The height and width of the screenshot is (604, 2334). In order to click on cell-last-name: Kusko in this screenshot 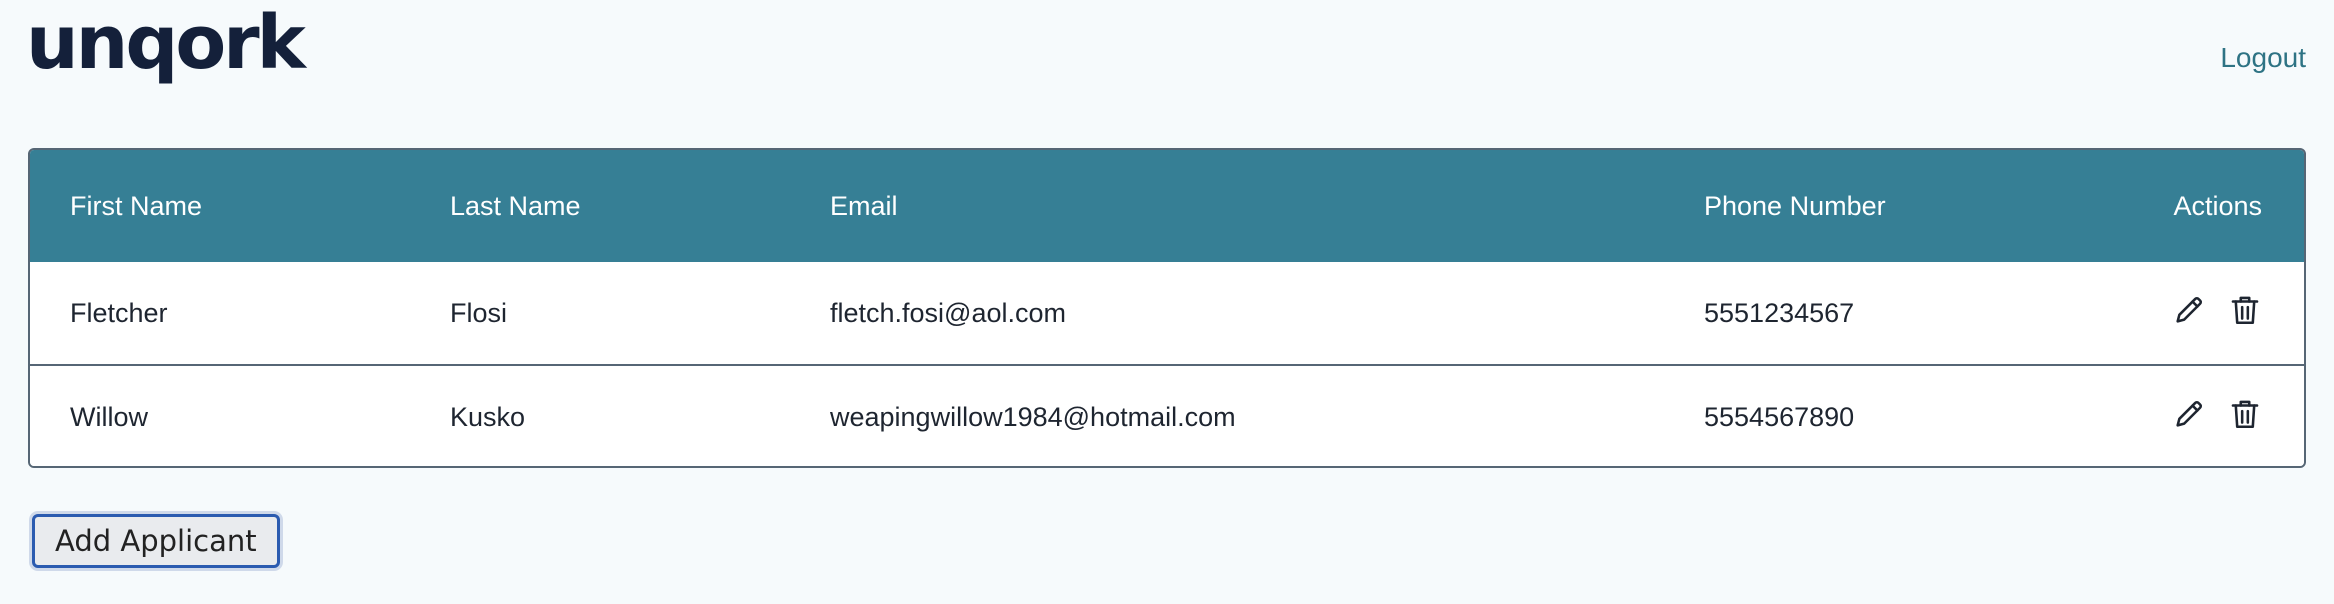, I will do `click(640, 415)`.